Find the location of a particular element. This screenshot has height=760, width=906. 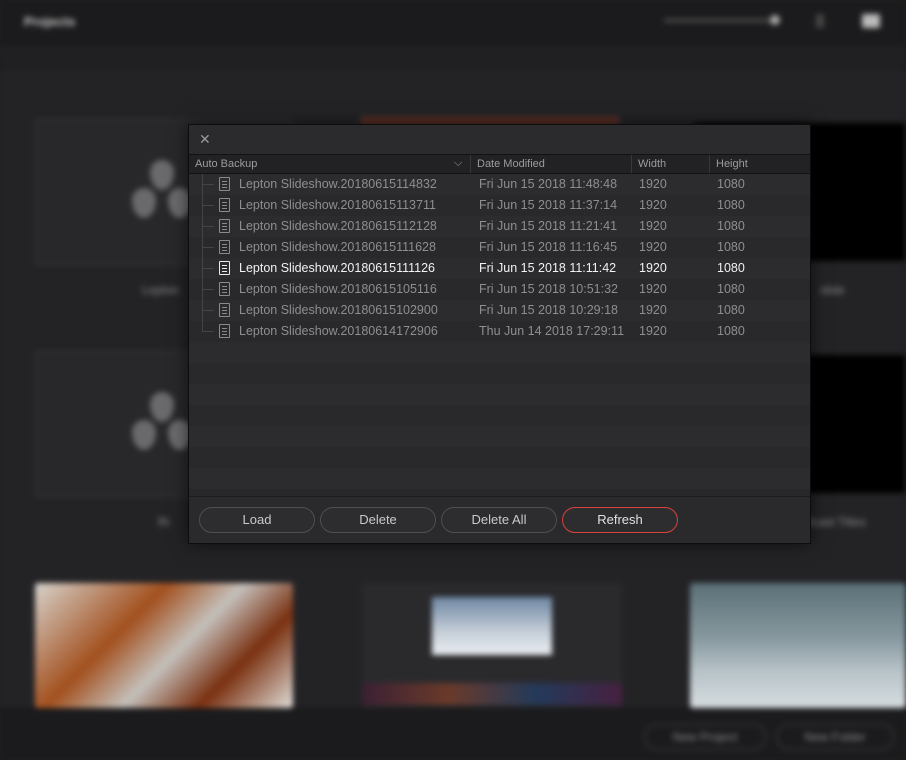

backup-name: Lepton Slideshow.20180615102900 is located at coordinates (338, 310).